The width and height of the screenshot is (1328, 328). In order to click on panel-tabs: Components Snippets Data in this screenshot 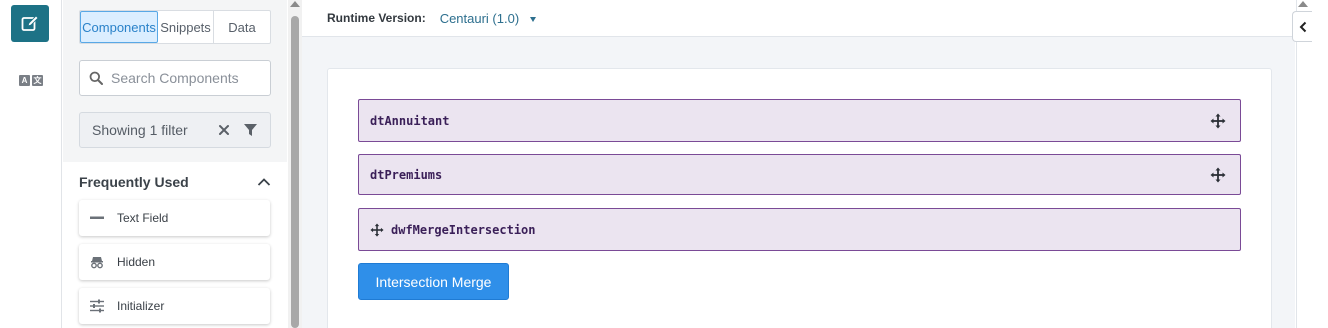, I will do `click(175, 27)`.